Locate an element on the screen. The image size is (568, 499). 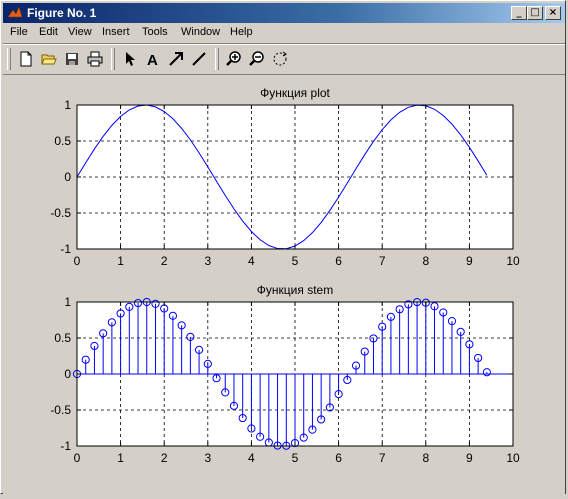
window-title: Figure No. 1 is located at coordinates (62, 13).